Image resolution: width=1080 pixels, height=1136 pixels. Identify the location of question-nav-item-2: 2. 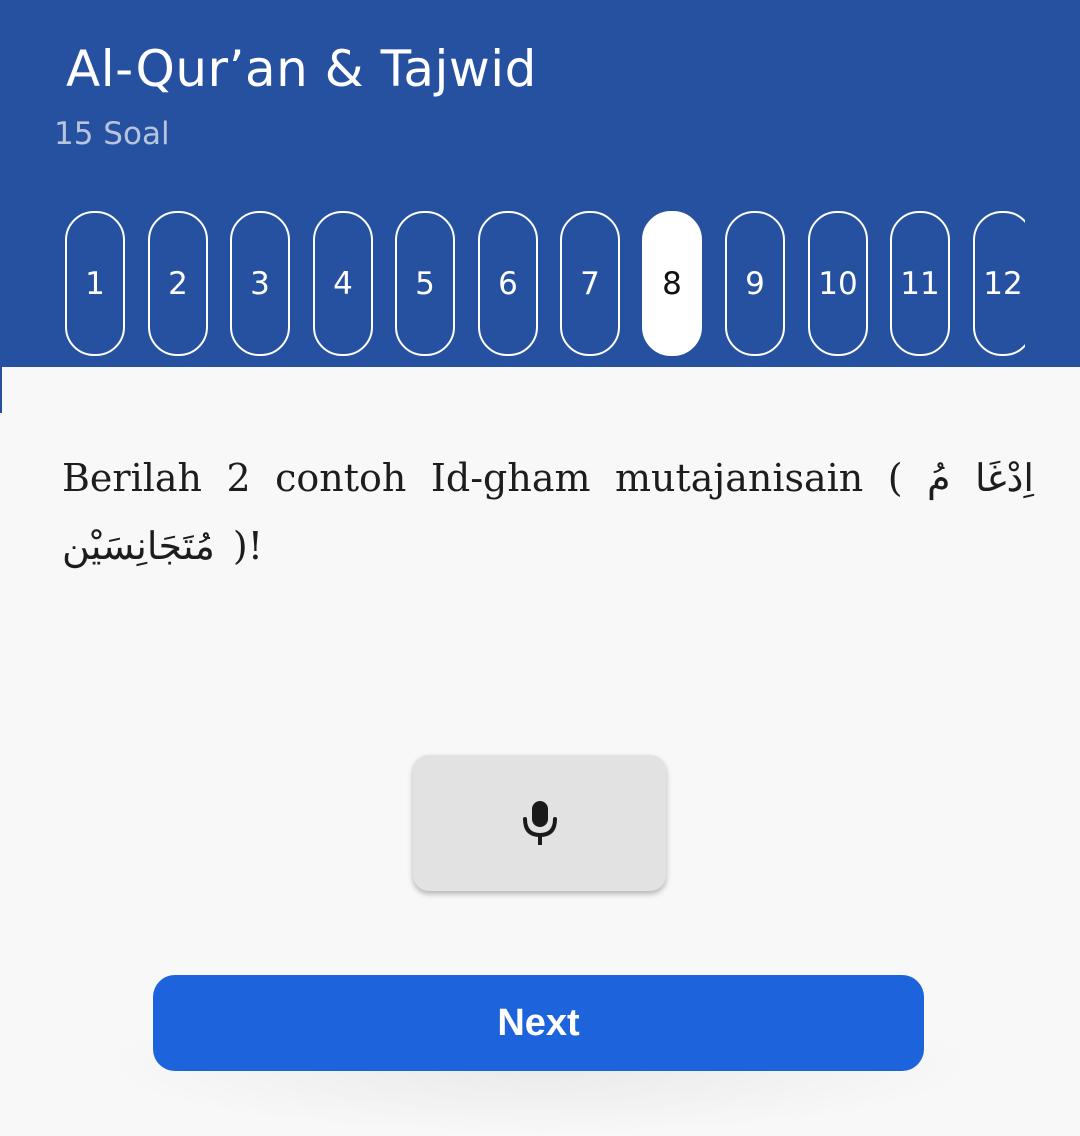
(178, 283).